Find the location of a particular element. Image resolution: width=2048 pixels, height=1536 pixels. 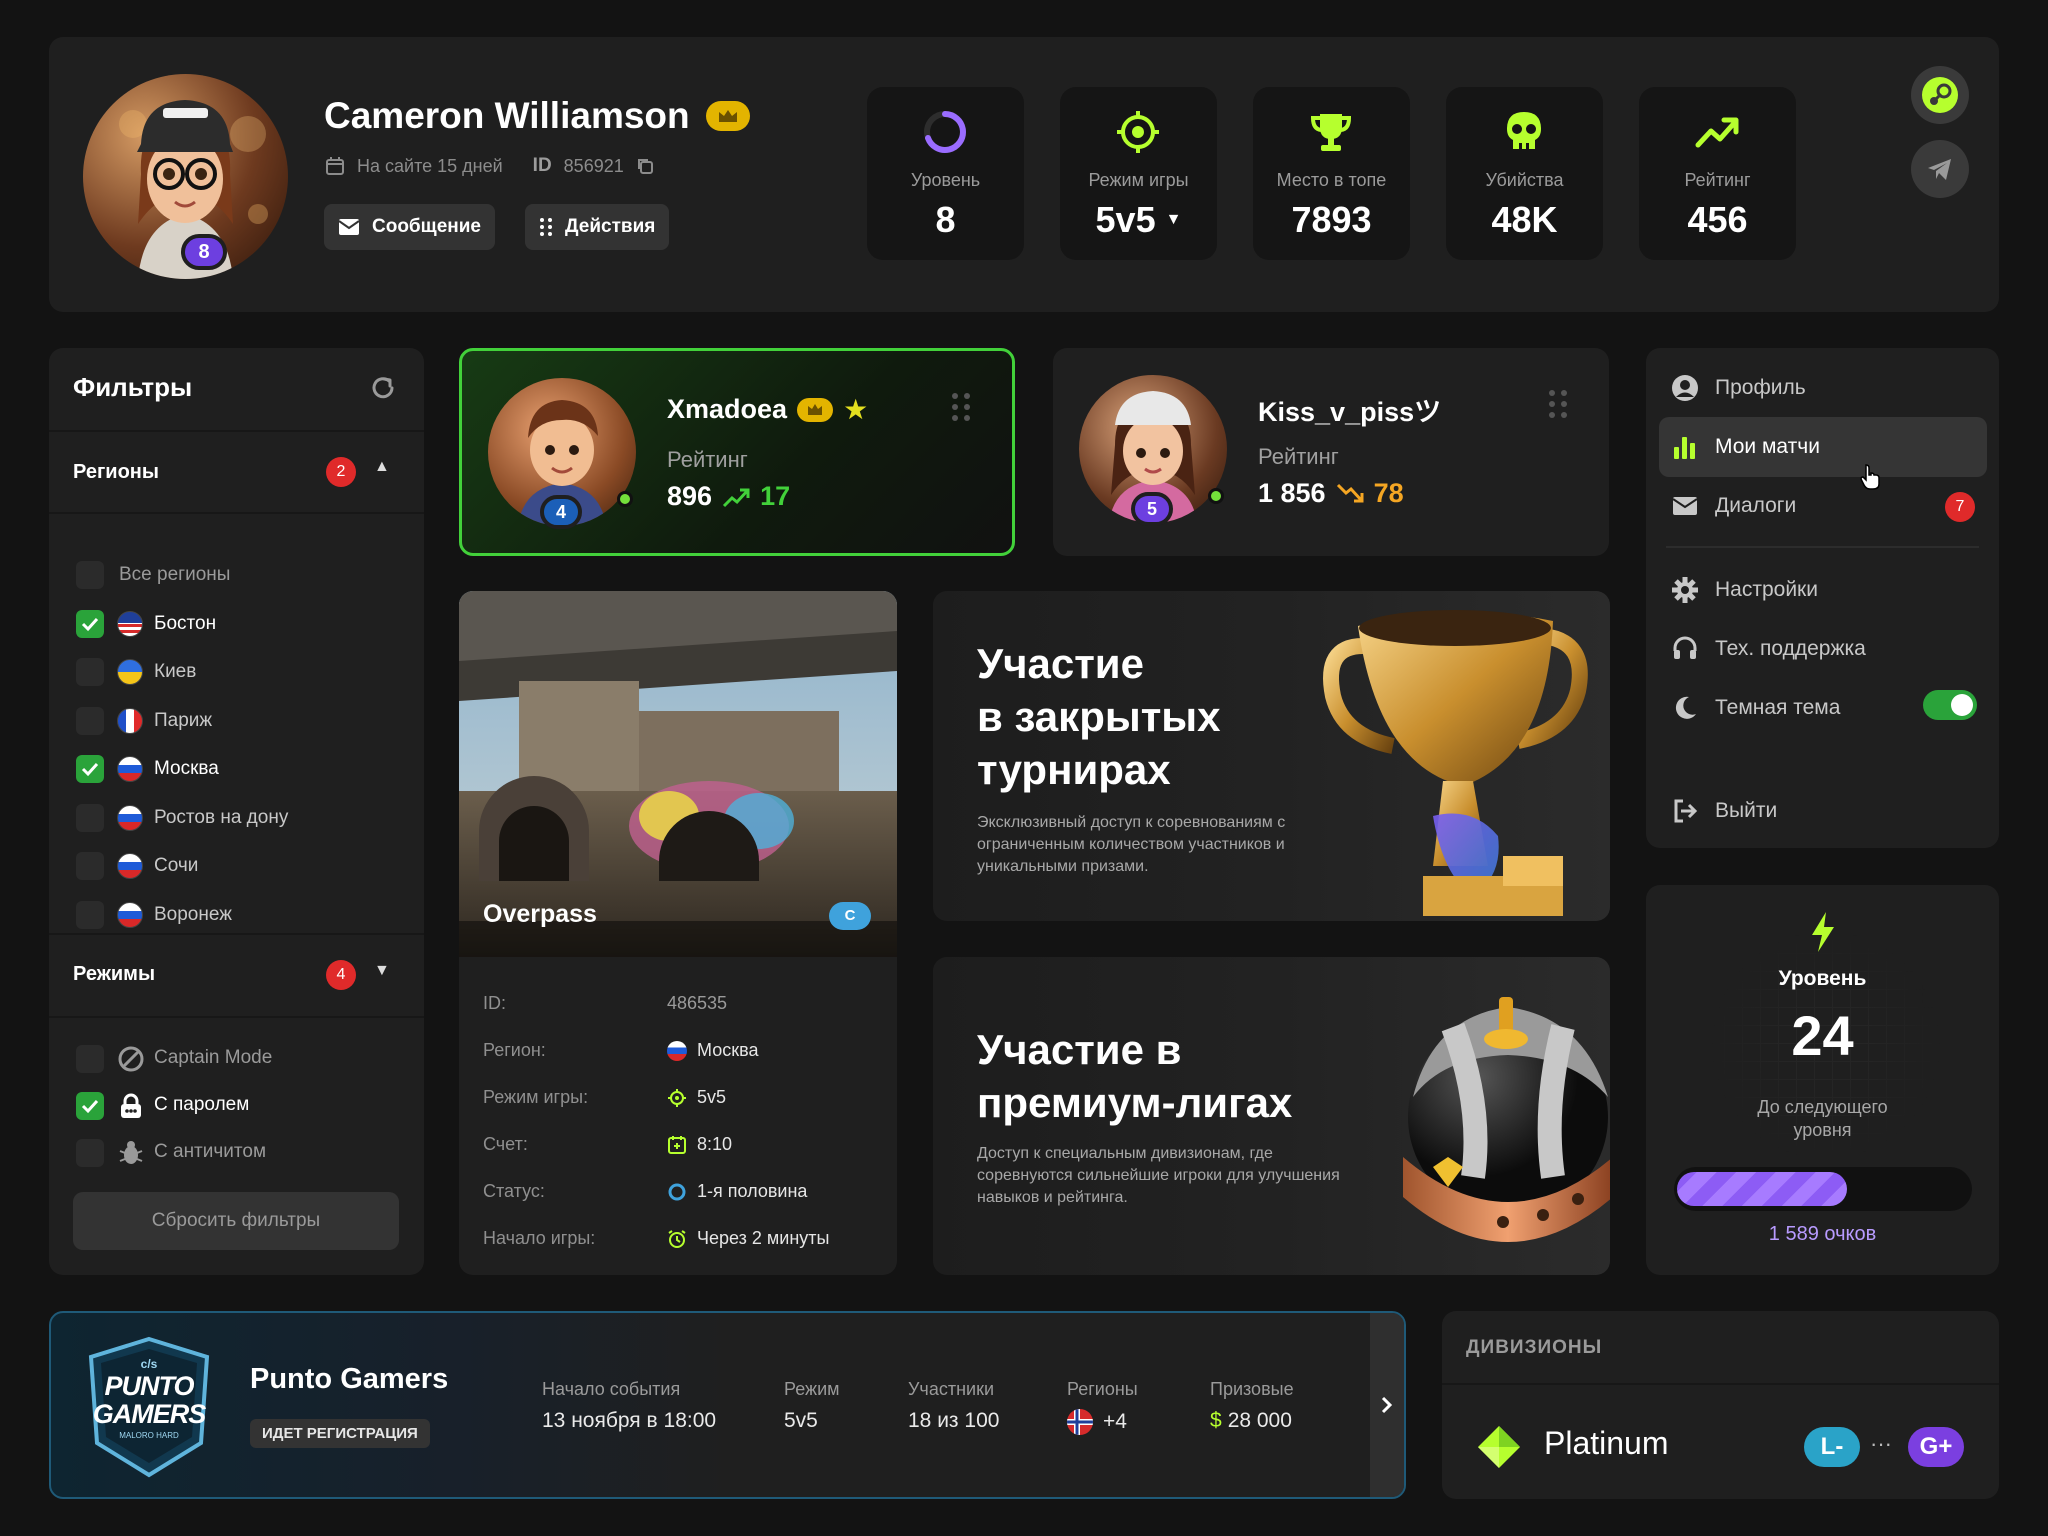

mode-password-label: С паролем is located at coordinates (201, 1105).